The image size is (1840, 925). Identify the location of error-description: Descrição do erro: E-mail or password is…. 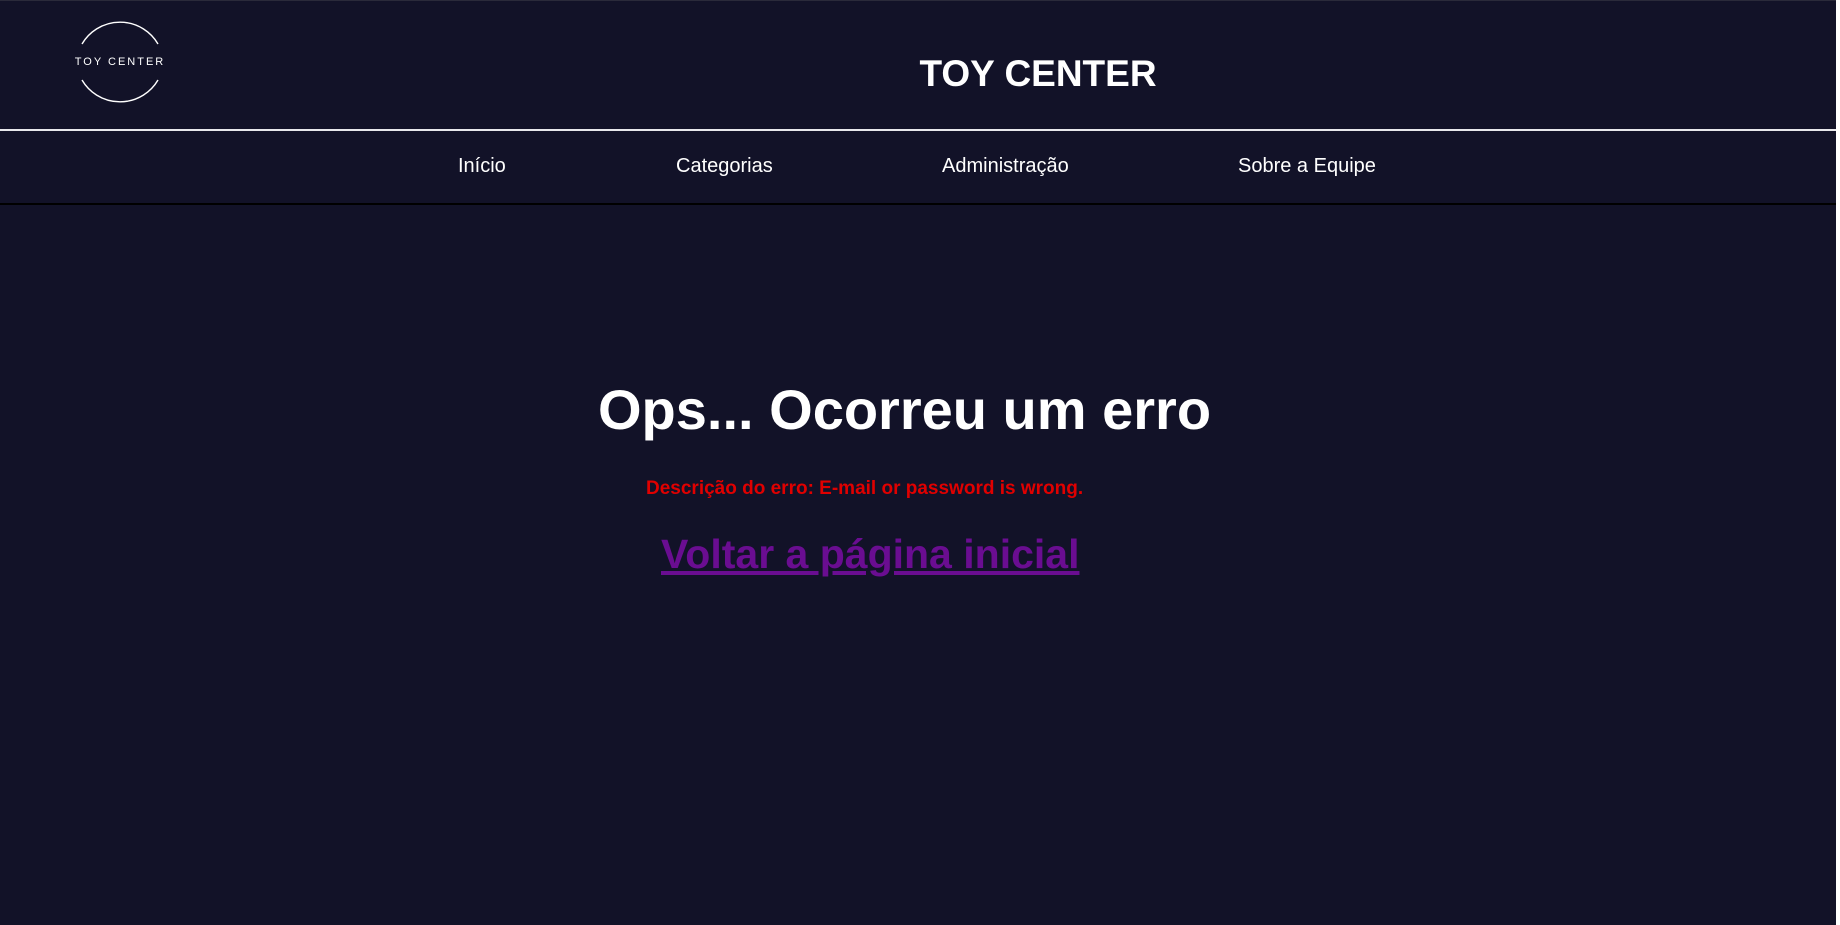
(865, 488).